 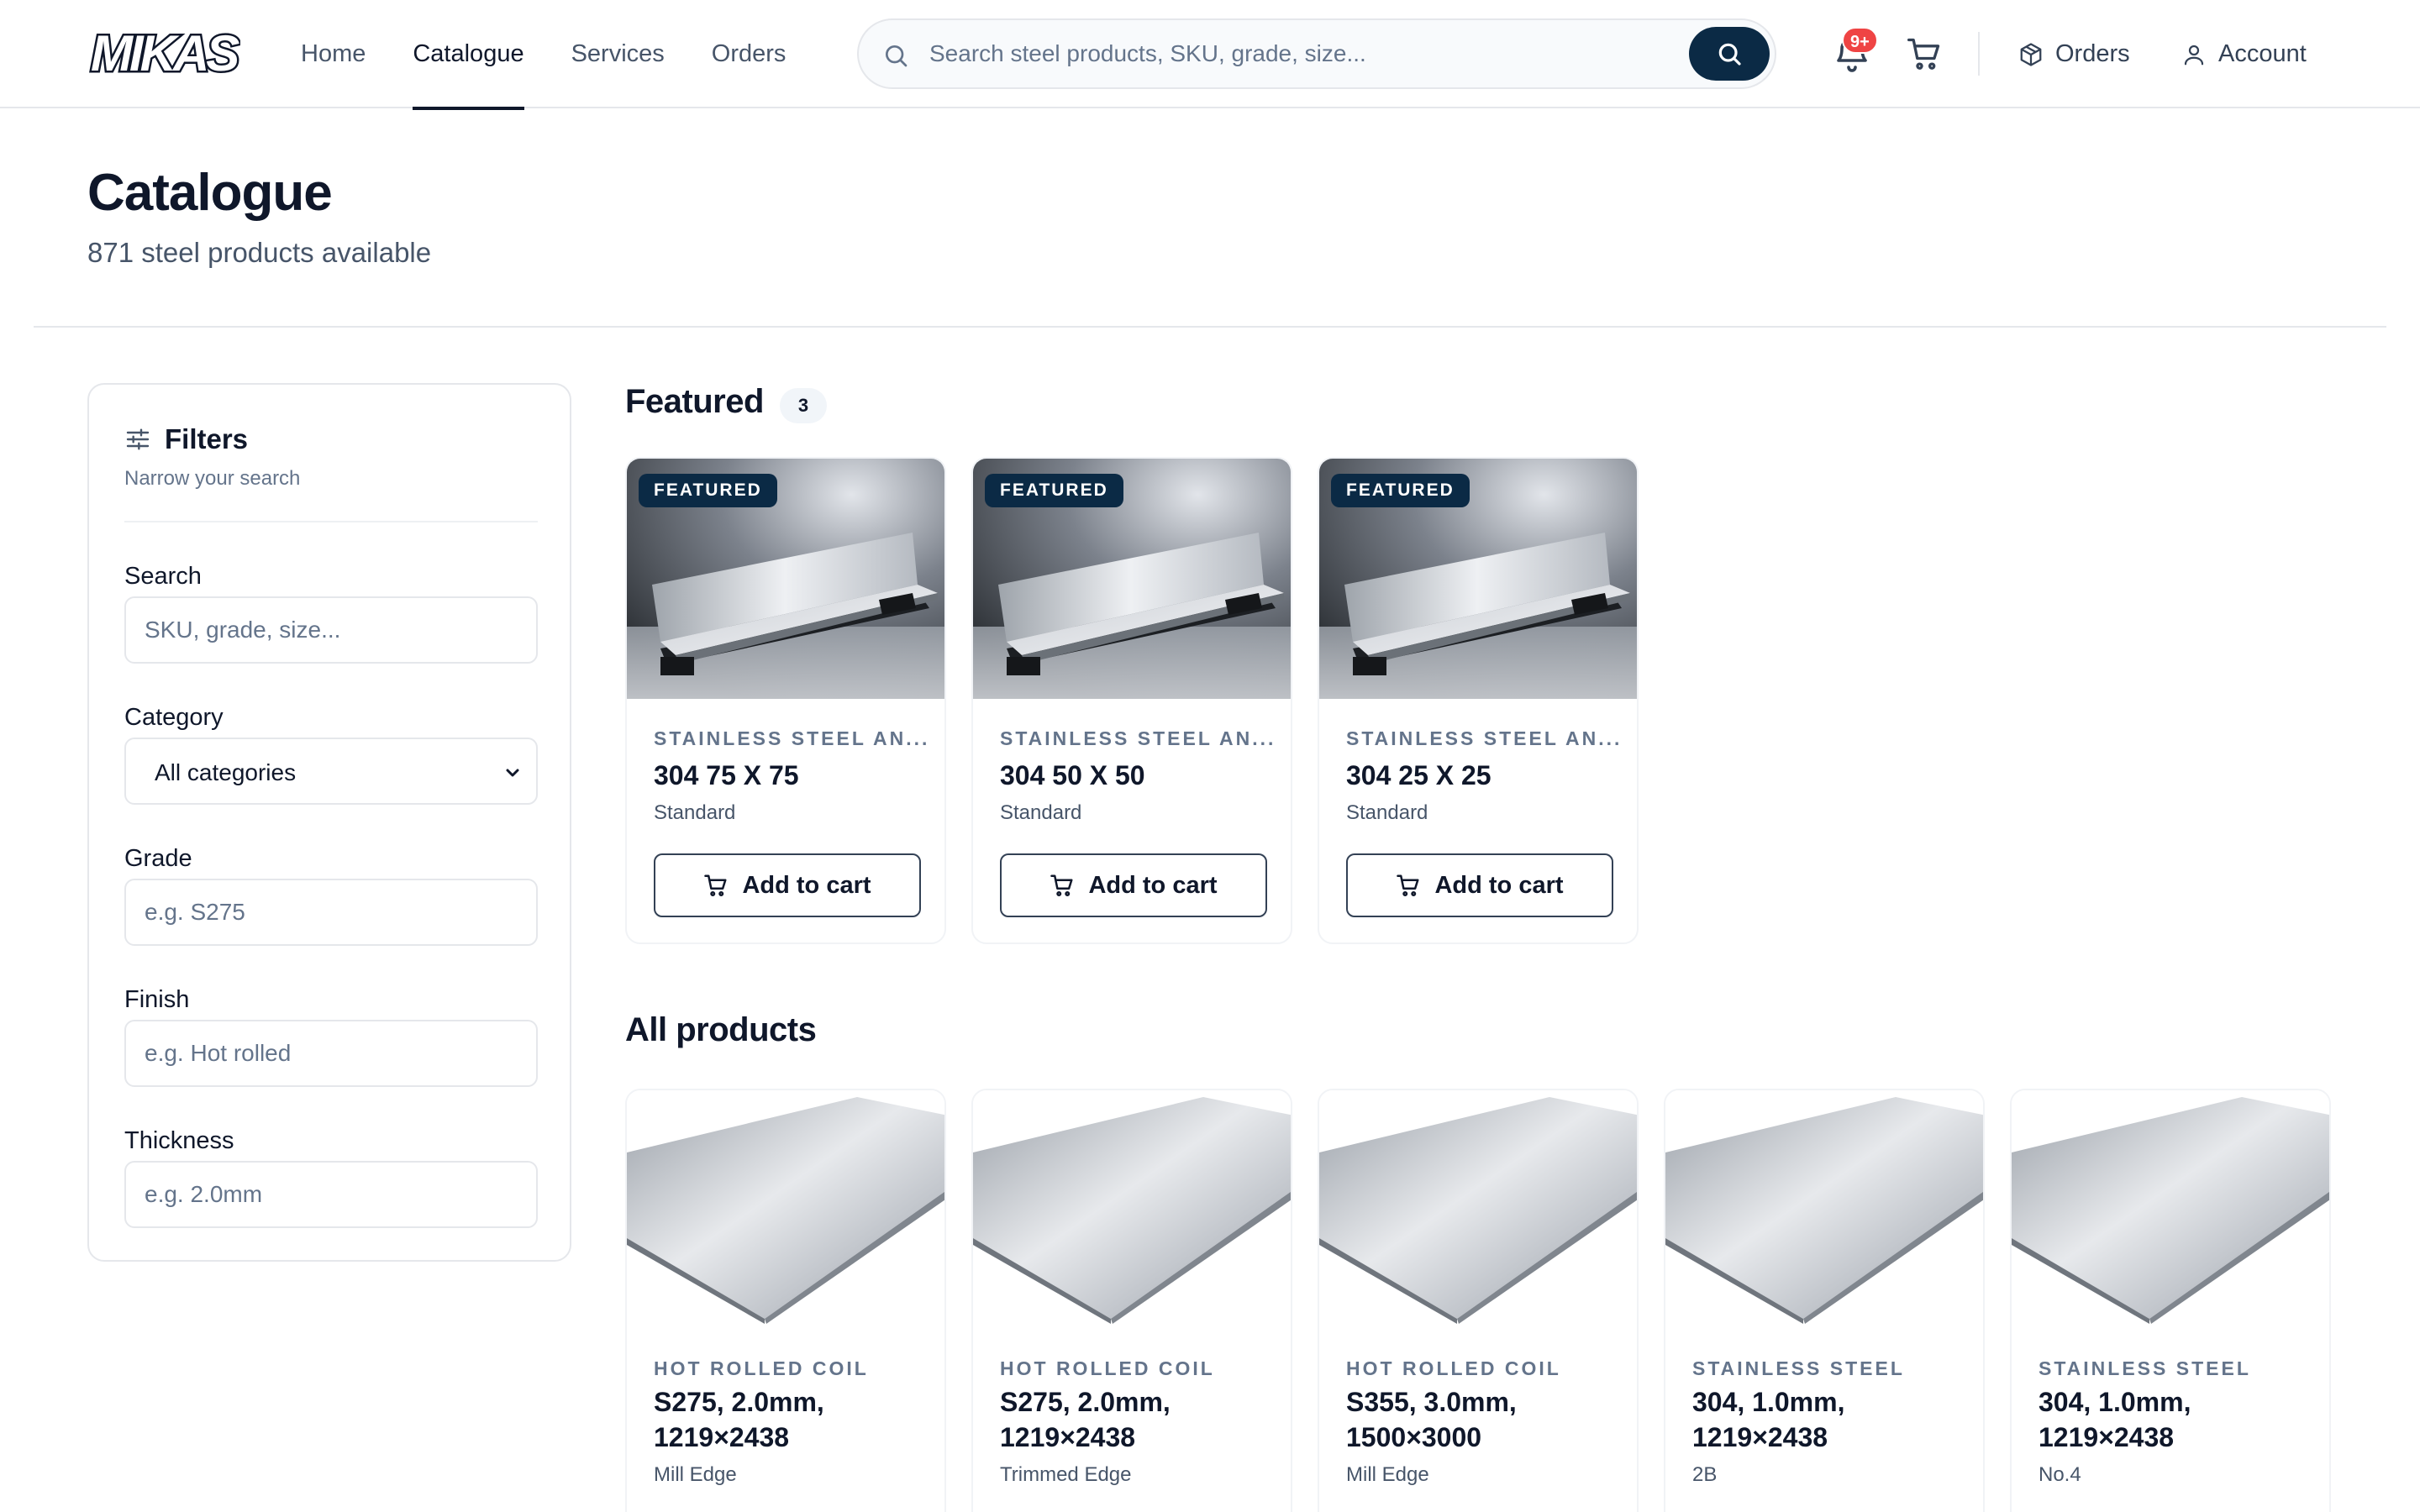 What do you see at coordinates (331, 1053) in the screenshot?
I see `filter-finish-input` at bounding box center [331, 1053].